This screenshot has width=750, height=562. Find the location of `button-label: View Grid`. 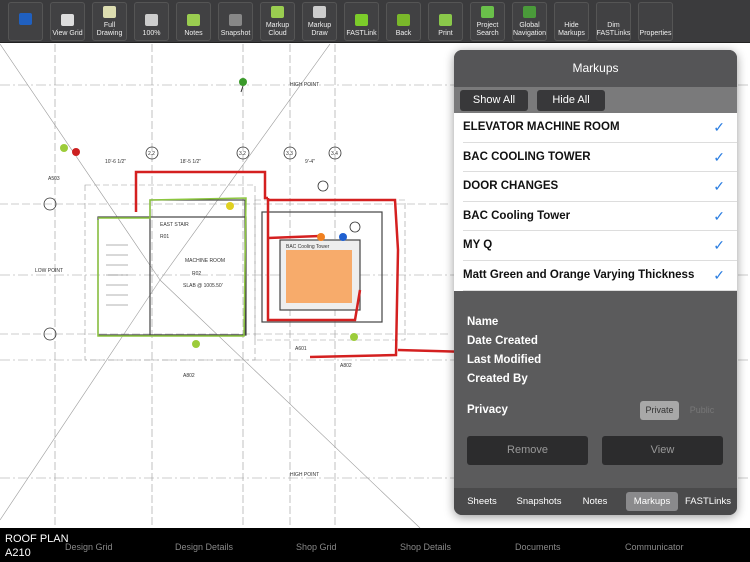

button-label: View Grid is located at coordinates (67, 33).